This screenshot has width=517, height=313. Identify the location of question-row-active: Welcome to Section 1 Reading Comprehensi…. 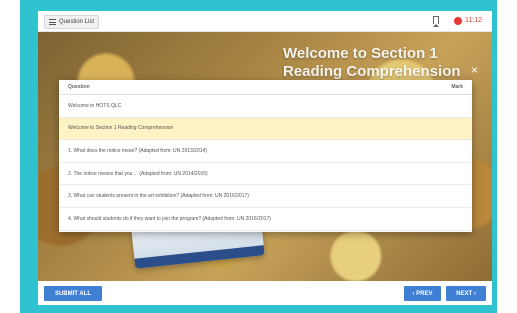
(265, 129).